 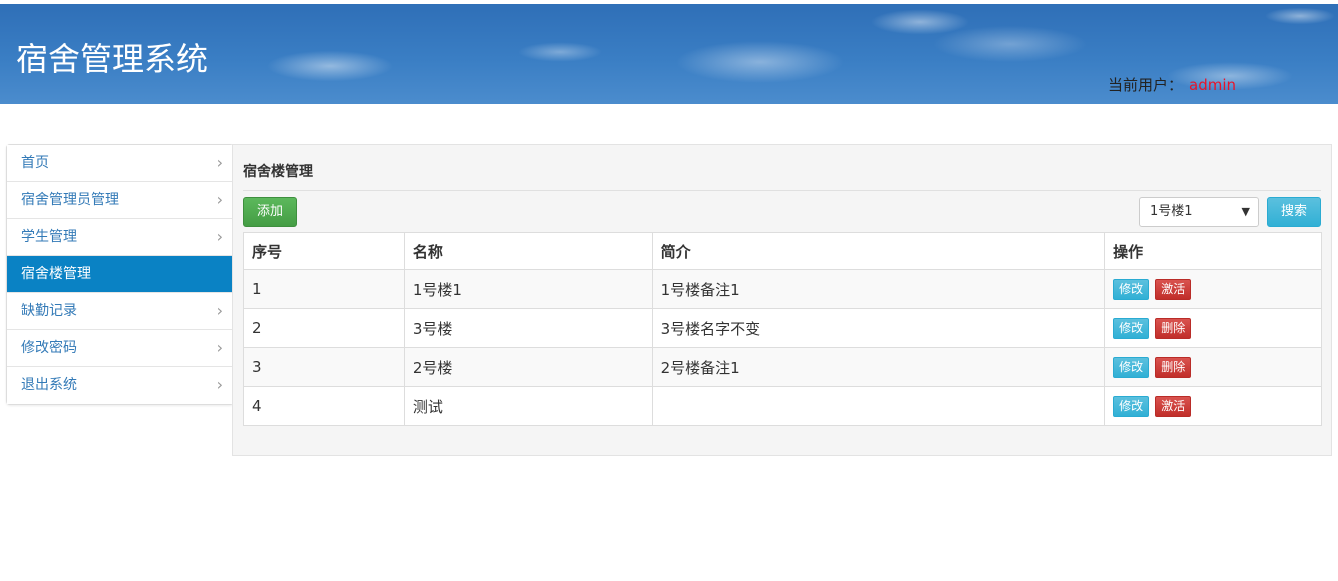 I want to click on current-user-name: admin, so click(x=1212, y=85).